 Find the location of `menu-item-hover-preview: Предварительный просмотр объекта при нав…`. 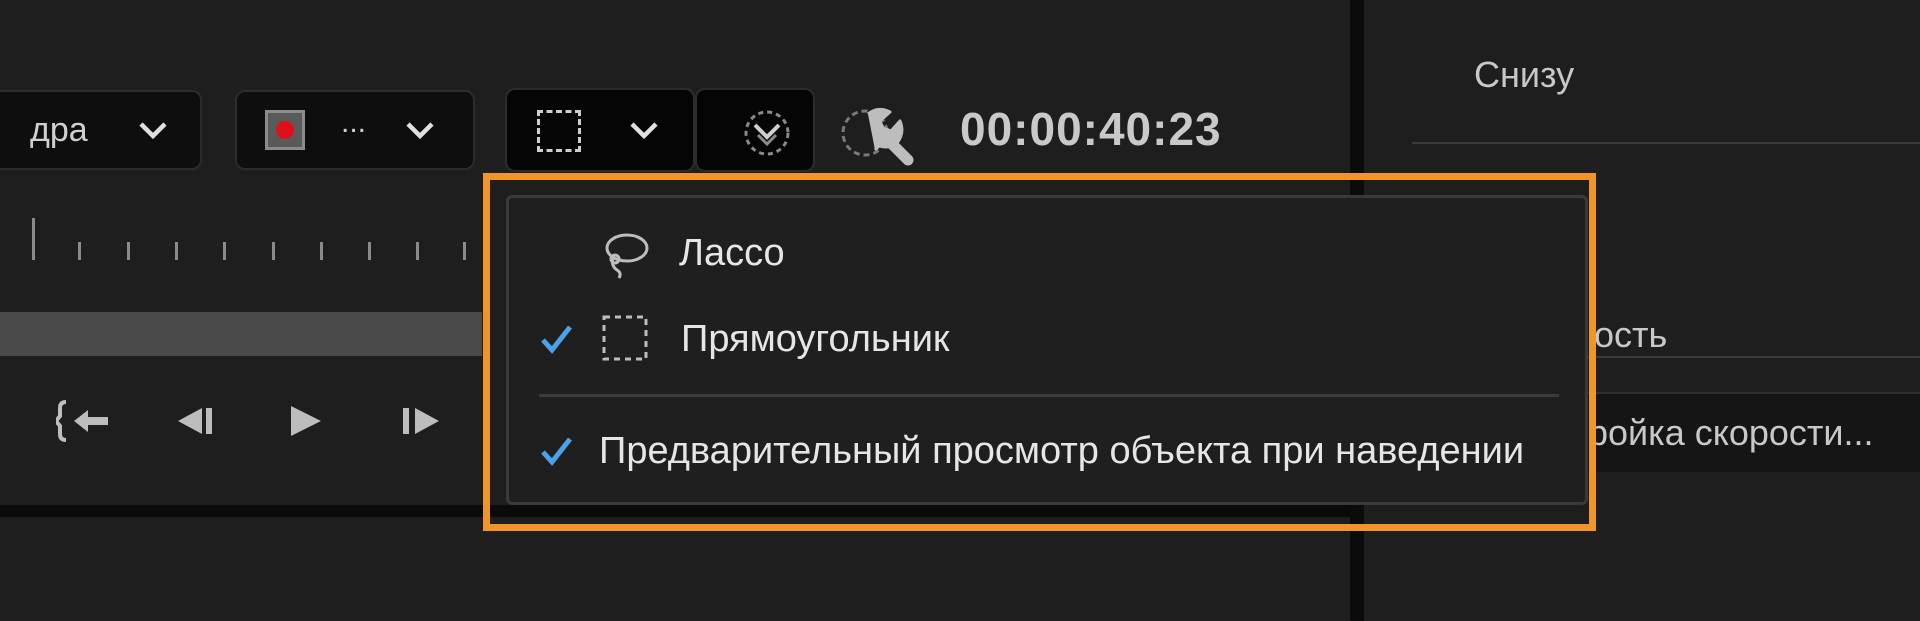

menu-item-hover-preview: Предварительный просмотр объекта при нав… is located at coordinates (1047, 451).